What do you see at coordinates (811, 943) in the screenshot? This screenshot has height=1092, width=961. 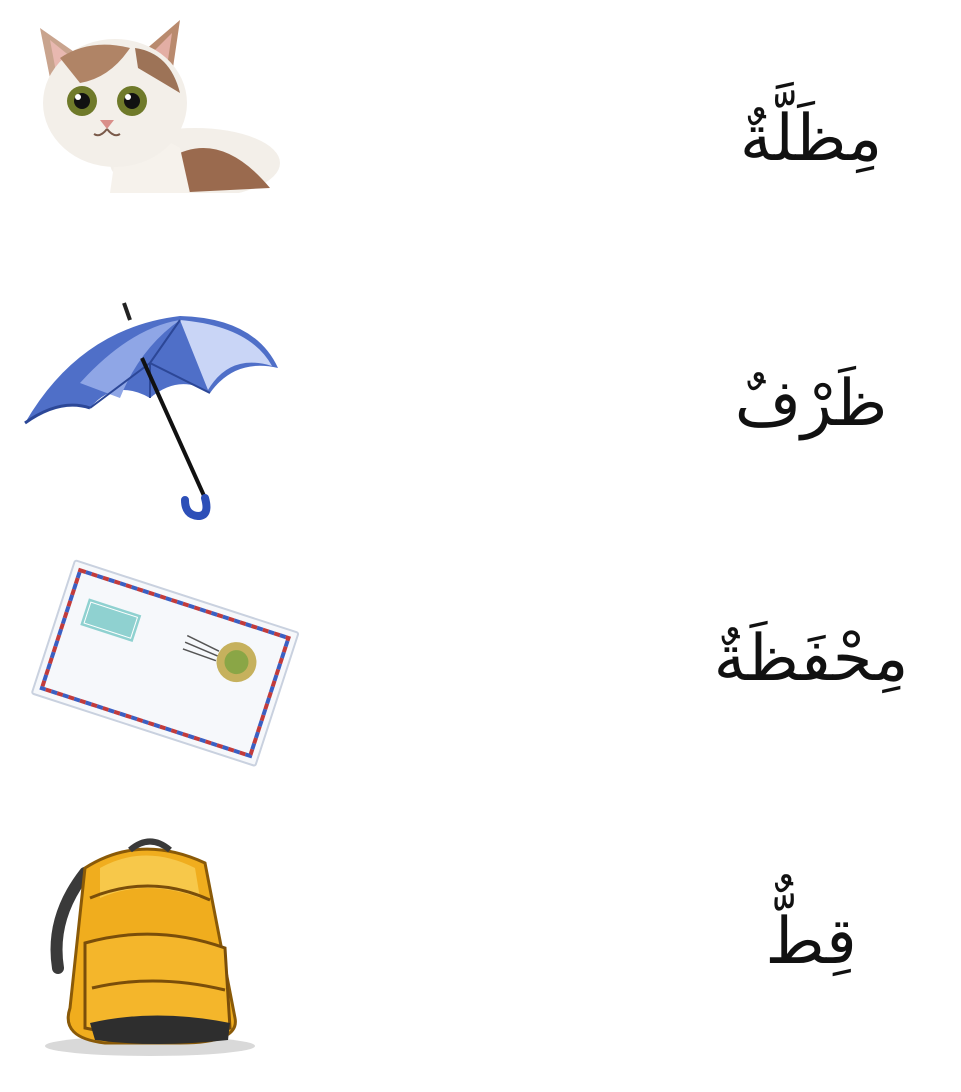 I see `arabic-word-4: قِطٌّ` at bounding box center [811, 943].